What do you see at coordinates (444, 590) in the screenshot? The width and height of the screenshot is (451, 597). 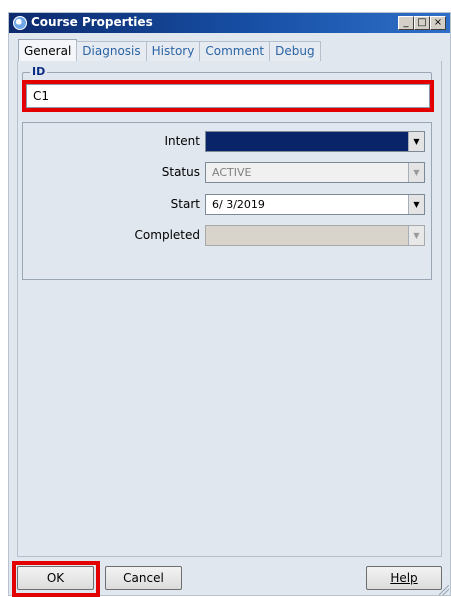 I see `resize-grip-icon` at bounding box center [444, 590].